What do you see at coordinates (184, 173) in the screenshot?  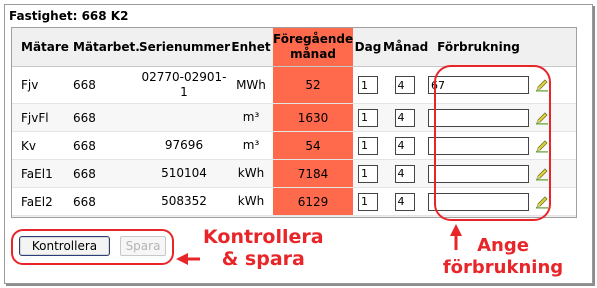 I see `cell-serial: 510104` at bounding box center [184, 173].